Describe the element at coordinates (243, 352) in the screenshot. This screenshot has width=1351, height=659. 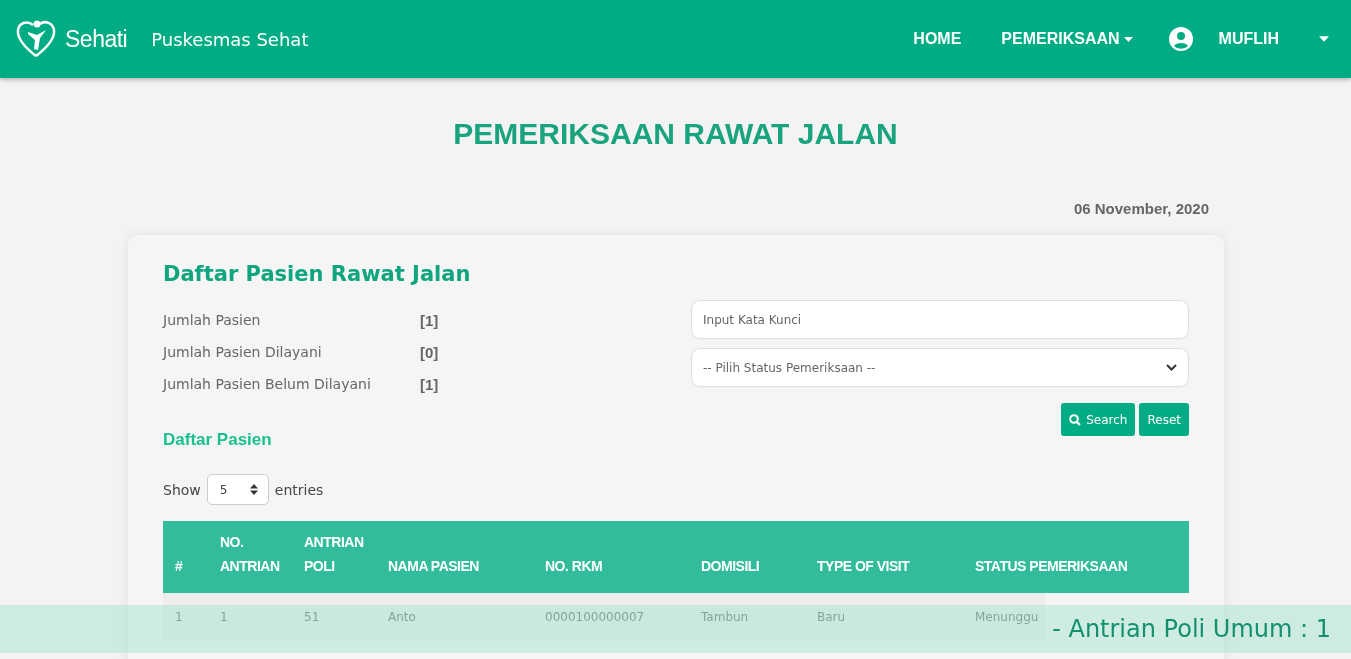
I see `stat-label: Jumlah Pasien Dilayani` at that location.